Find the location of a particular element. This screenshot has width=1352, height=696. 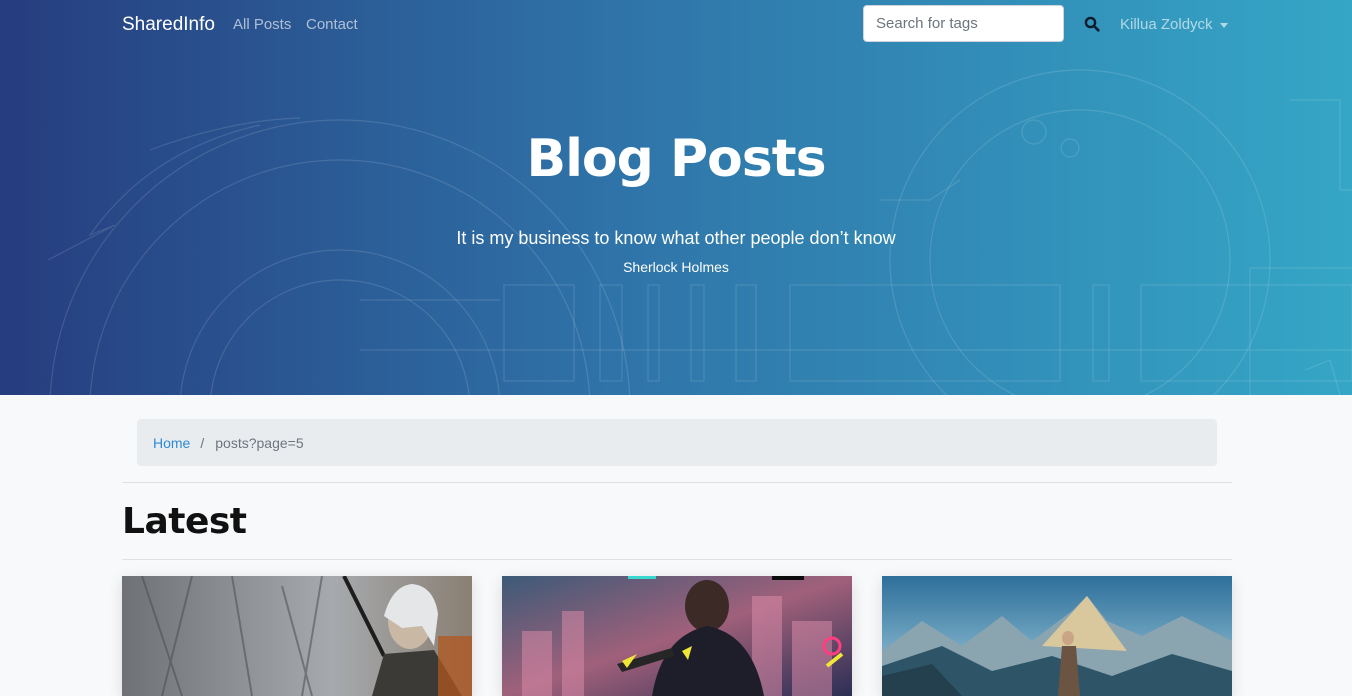

nav-link-all-posts: All Posts is located at coordinates (262, 25).